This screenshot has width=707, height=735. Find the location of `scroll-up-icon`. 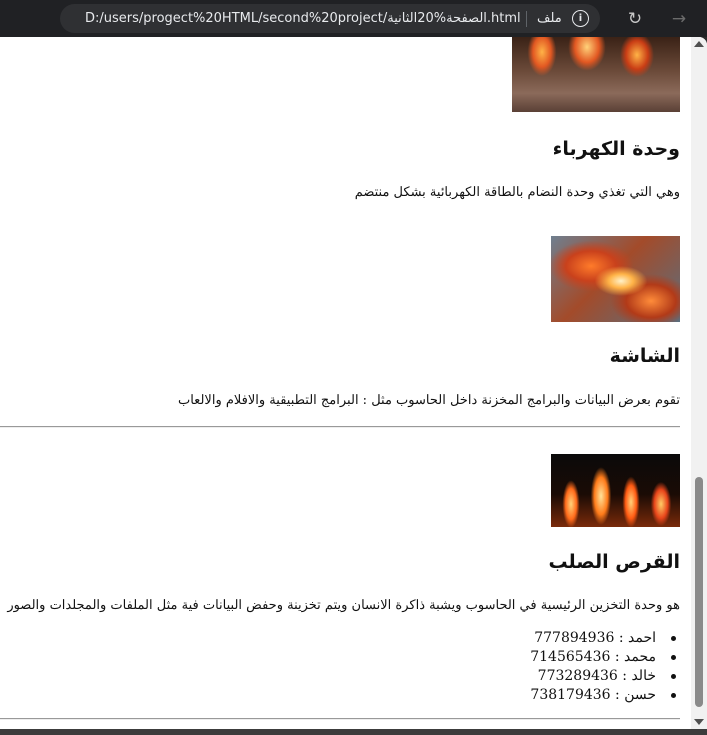

scroll-up-icon is located at coordinates (699, 44).